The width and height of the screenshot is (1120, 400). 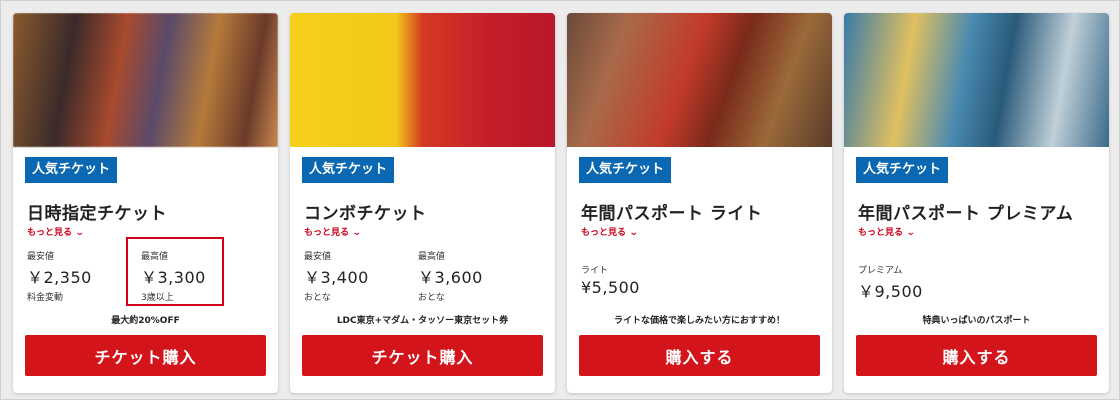 I want to click on highest-price-note: 3歳以上, so click(x=157, y=298).